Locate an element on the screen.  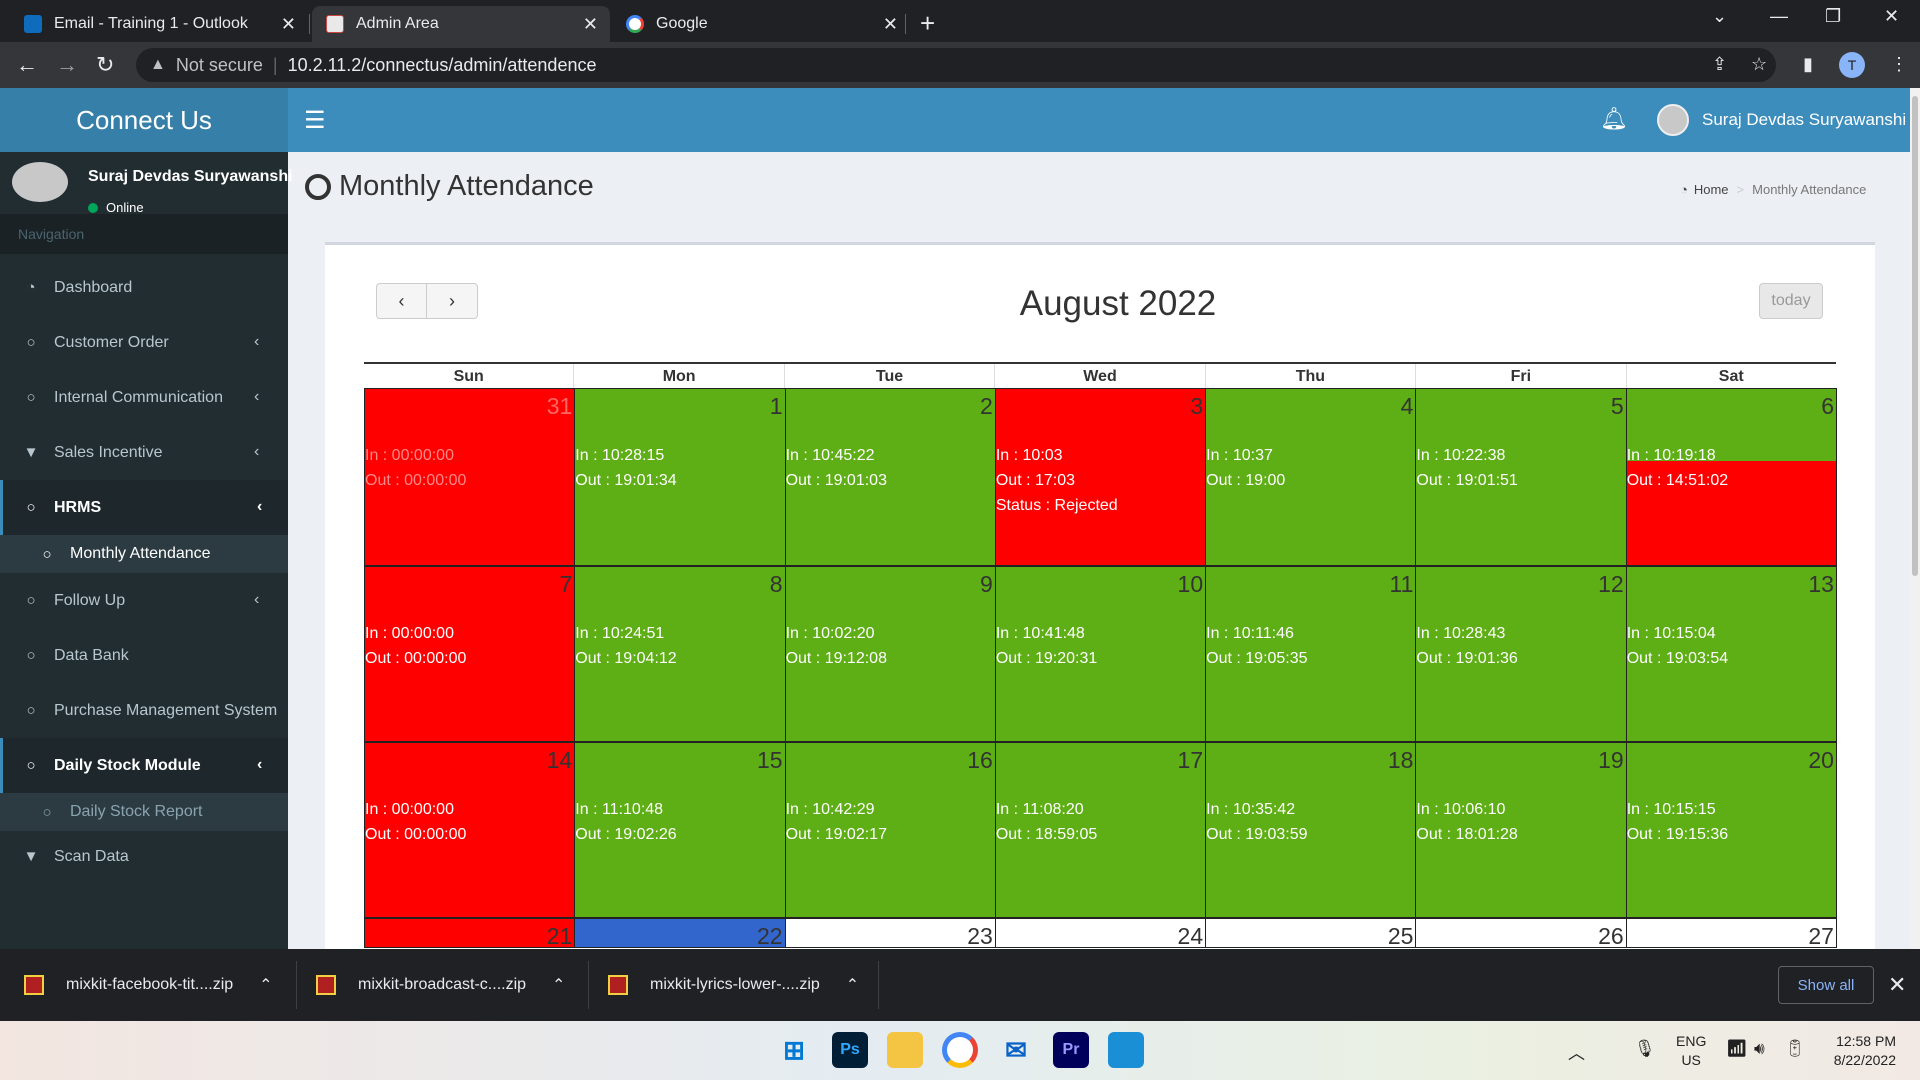
calendar-day-cell: 13 In : 10:15:04 Out : 19:03:54 is located at coordinates (1731, 654).